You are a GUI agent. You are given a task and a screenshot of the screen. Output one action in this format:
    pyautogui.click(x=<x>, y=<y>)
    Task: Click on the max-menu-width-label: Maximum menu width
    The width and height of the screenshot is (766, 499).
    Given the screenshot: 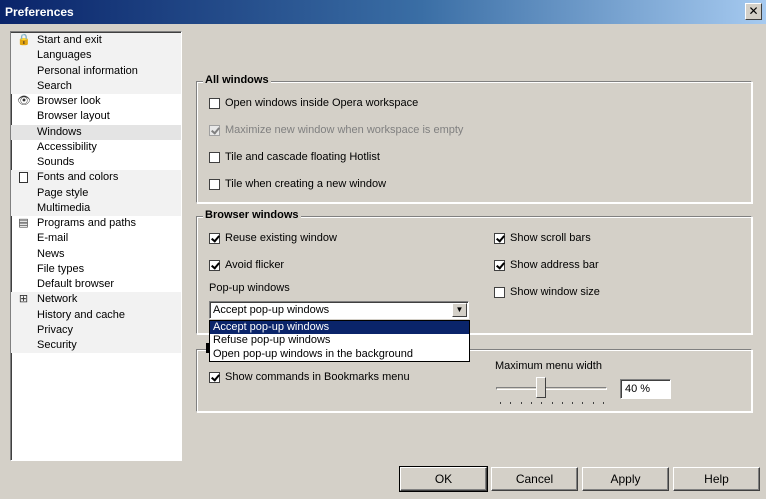 What is the action you would take?
    pyautogui.click(x=548, y=366)
    